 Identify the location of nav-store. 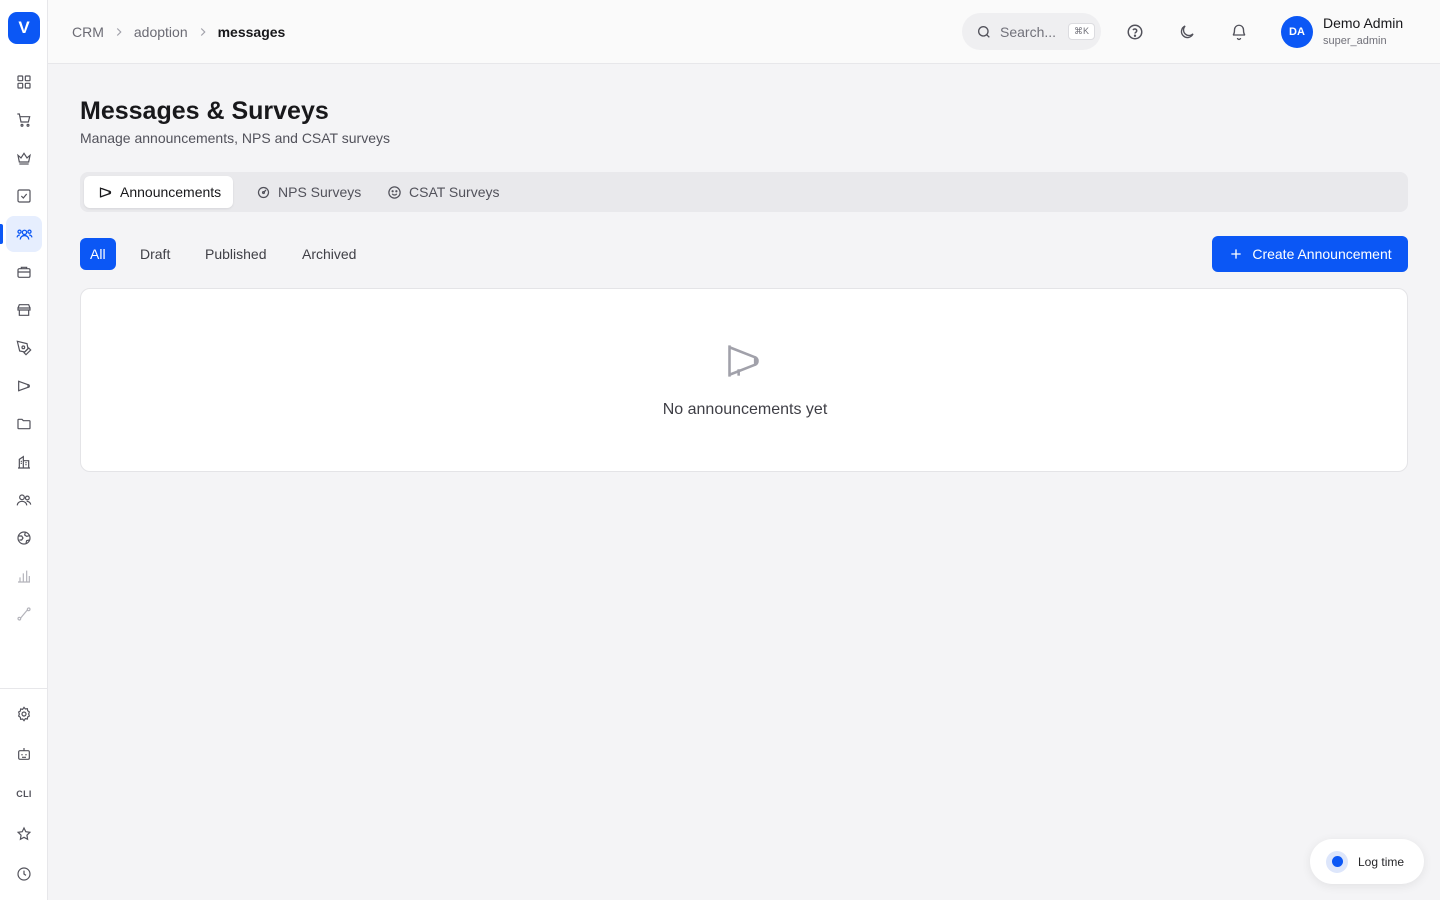
(24, 310).